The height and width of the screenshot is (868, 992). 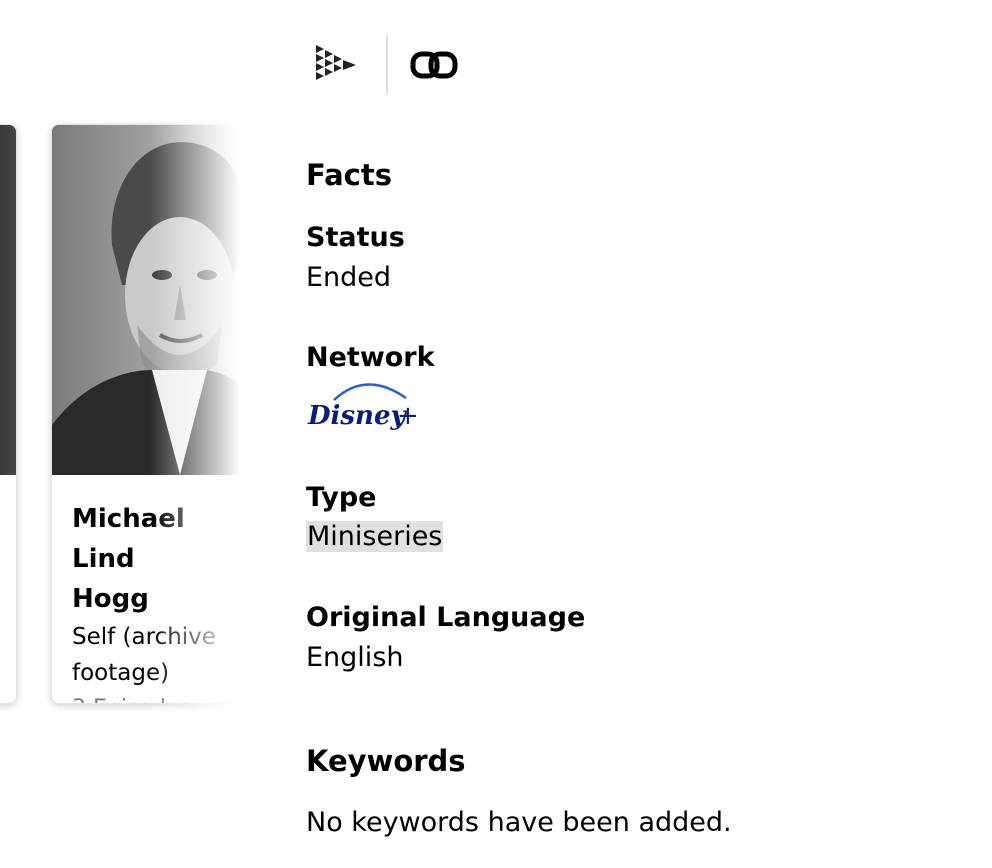 What do you see at coordinates (355, 657) in the screenshot?
I see `original-language-value: English` at bounding box center [355, 657].